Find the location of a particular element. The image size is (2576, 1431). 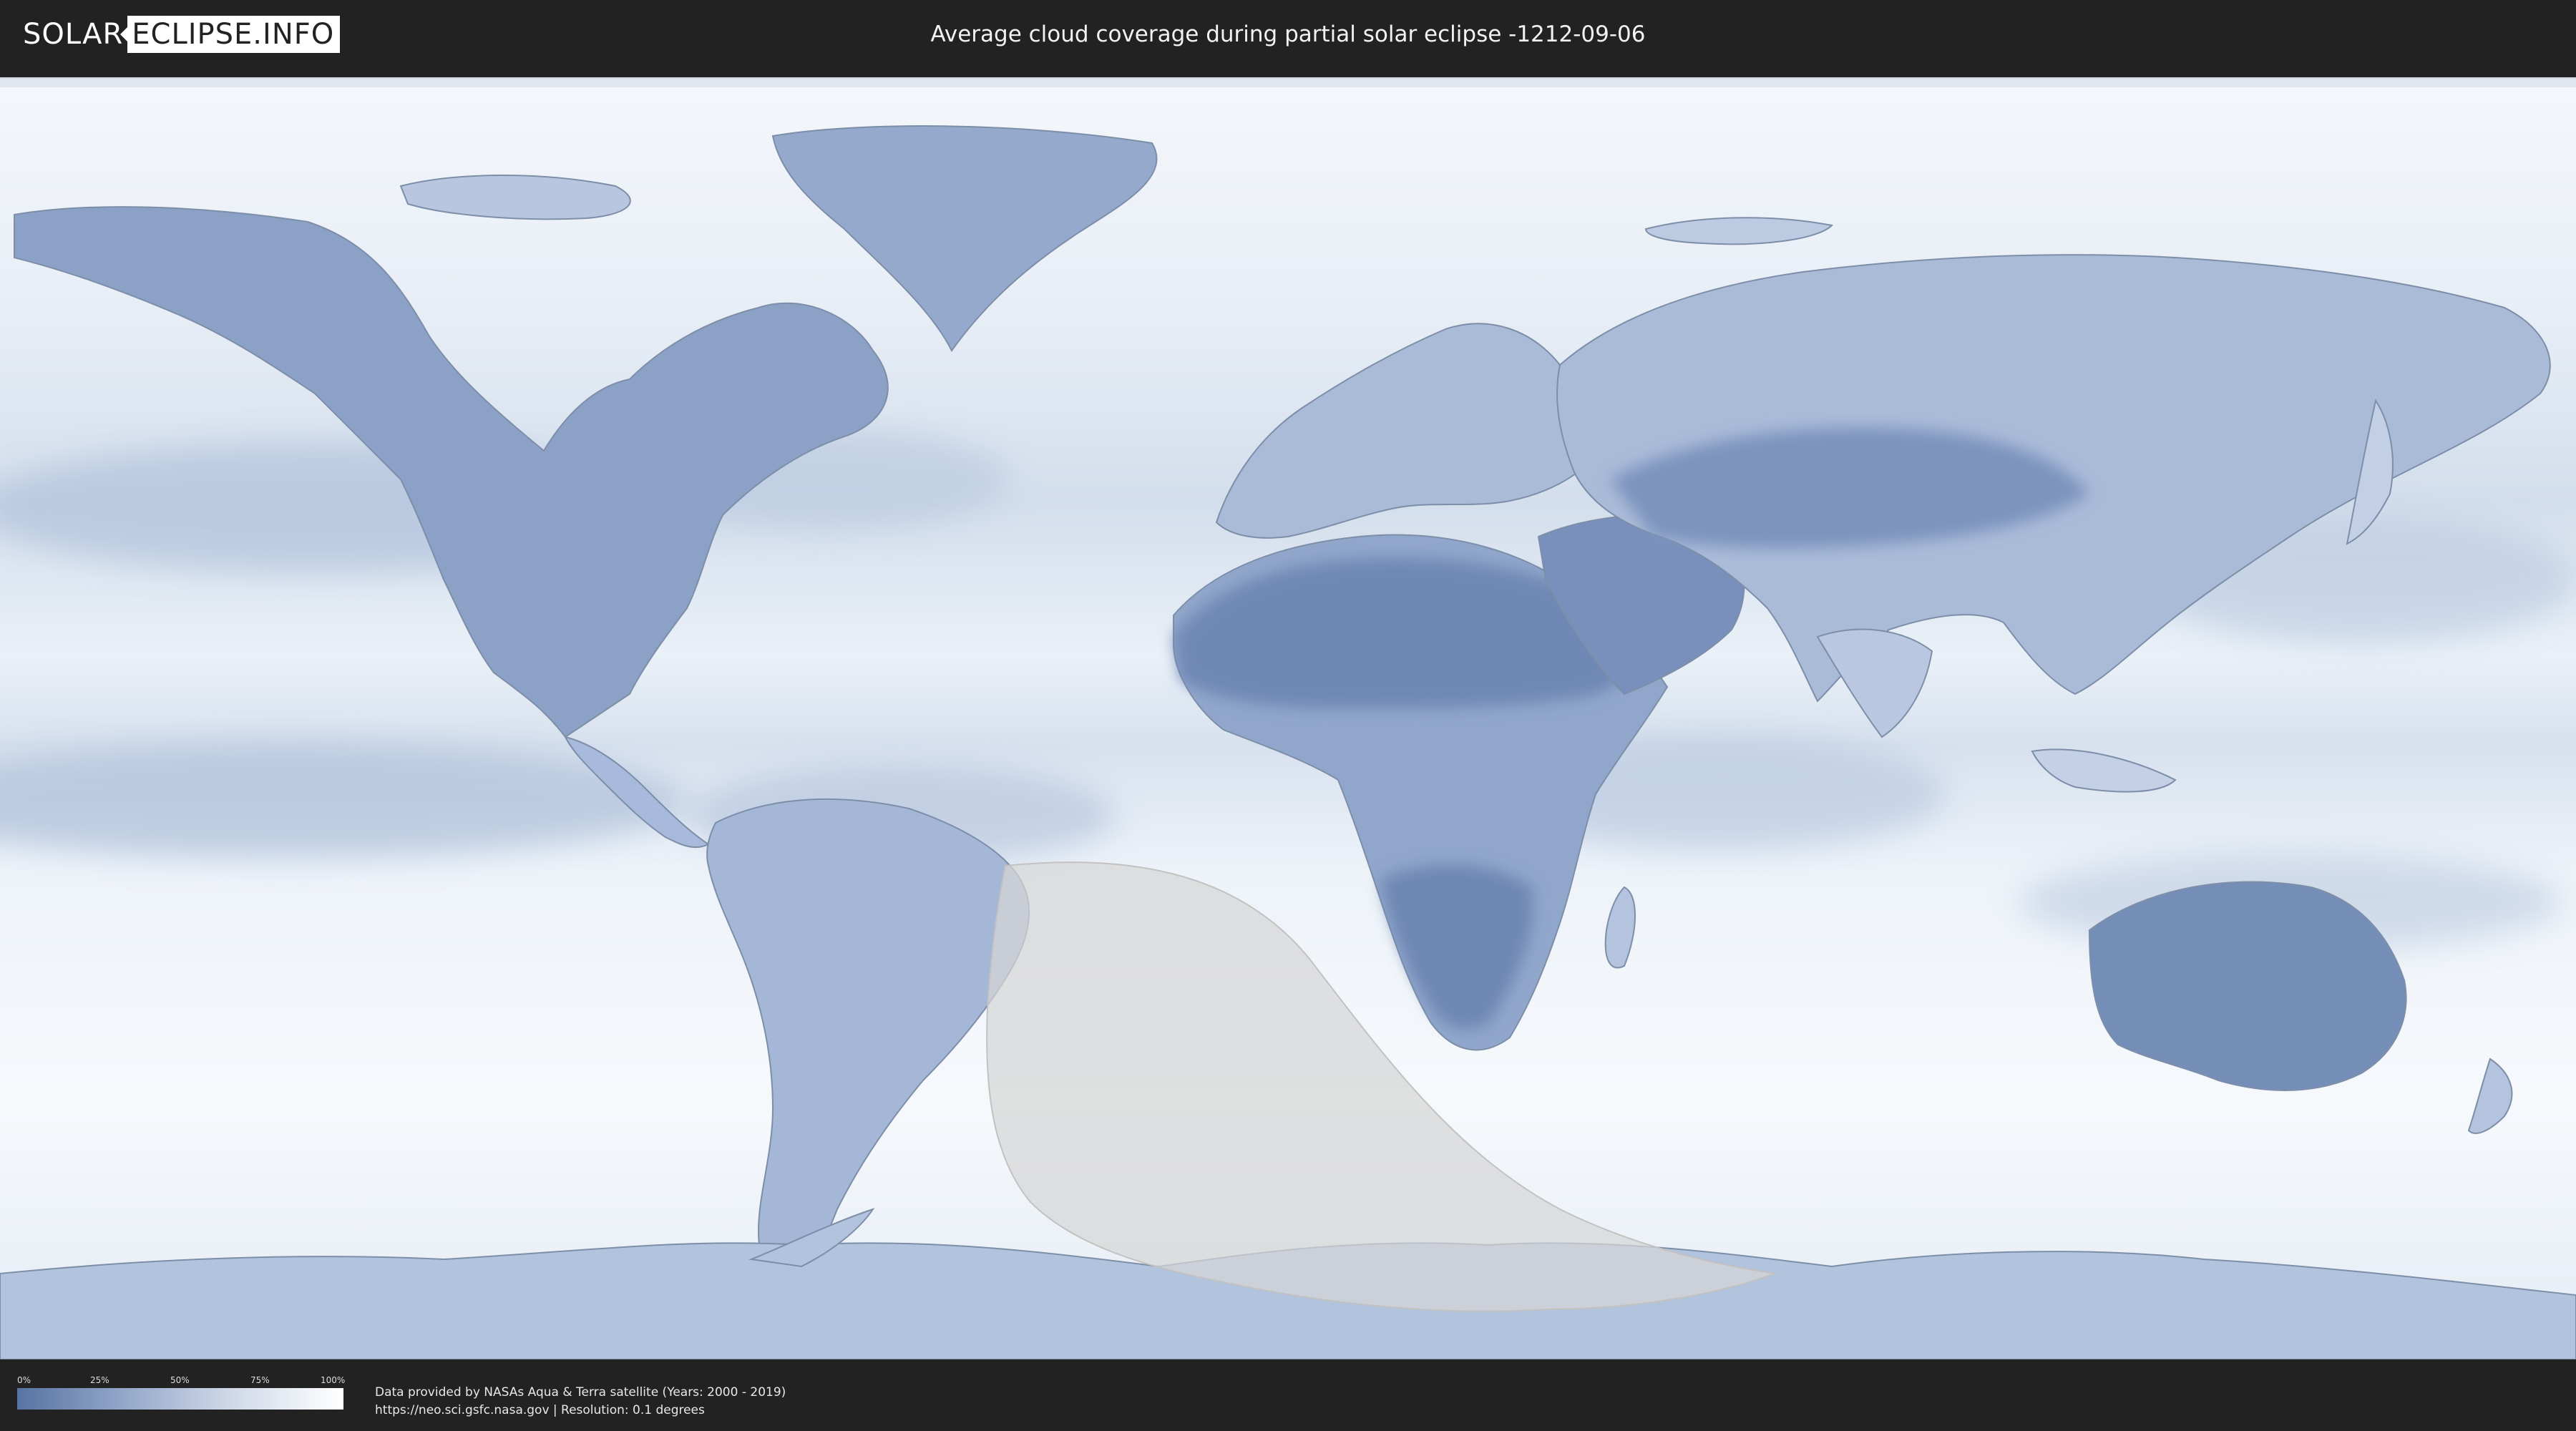

legend-ticks: 0% 25% 50% 75% 100% is located at coordinates (181, 1382).